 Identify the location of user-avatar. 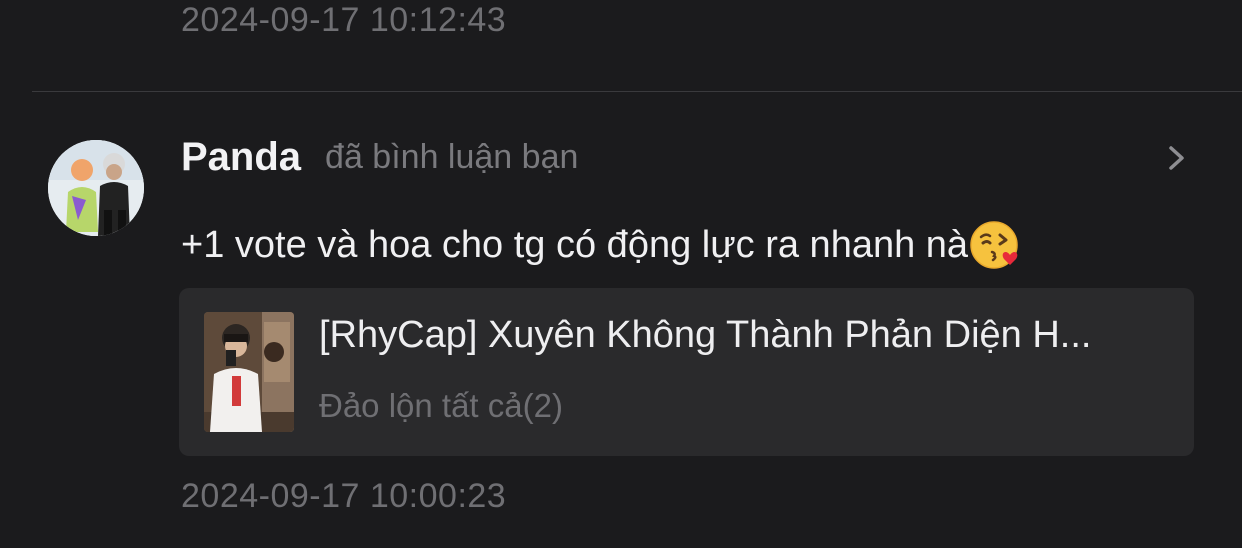
(96, 188).